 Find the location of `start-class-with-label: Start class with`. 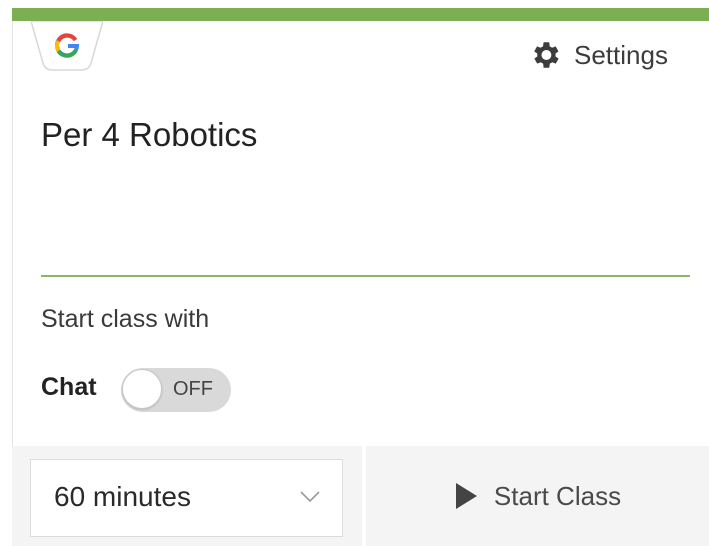

start-class-with-label: Start class with is located at coordinates (125, 319).